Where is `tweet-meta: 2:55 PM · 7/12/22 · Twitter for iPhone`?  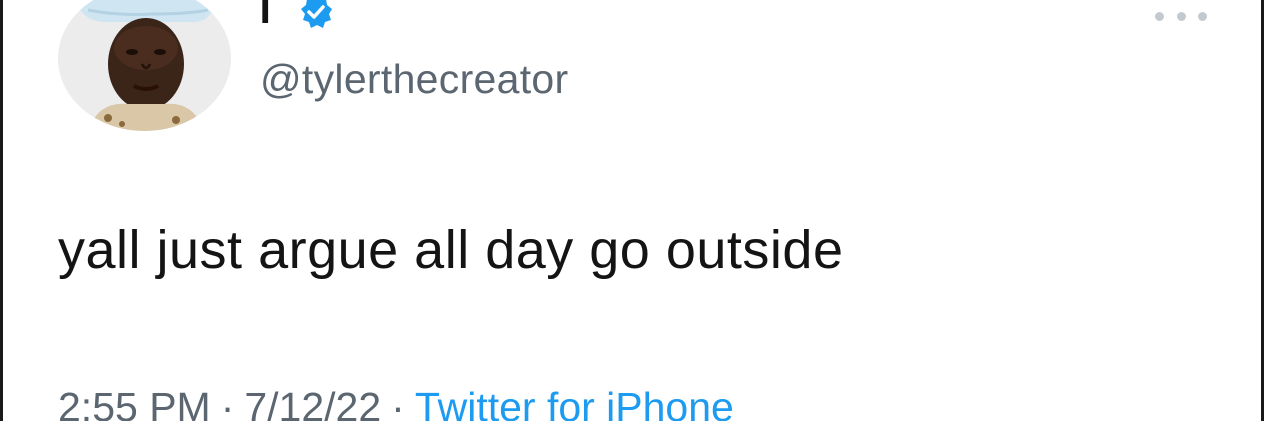 tweet-meta: 2:55 PM · 7/12/22 · Twitter for iPhone is located at coordinates (396, 401).